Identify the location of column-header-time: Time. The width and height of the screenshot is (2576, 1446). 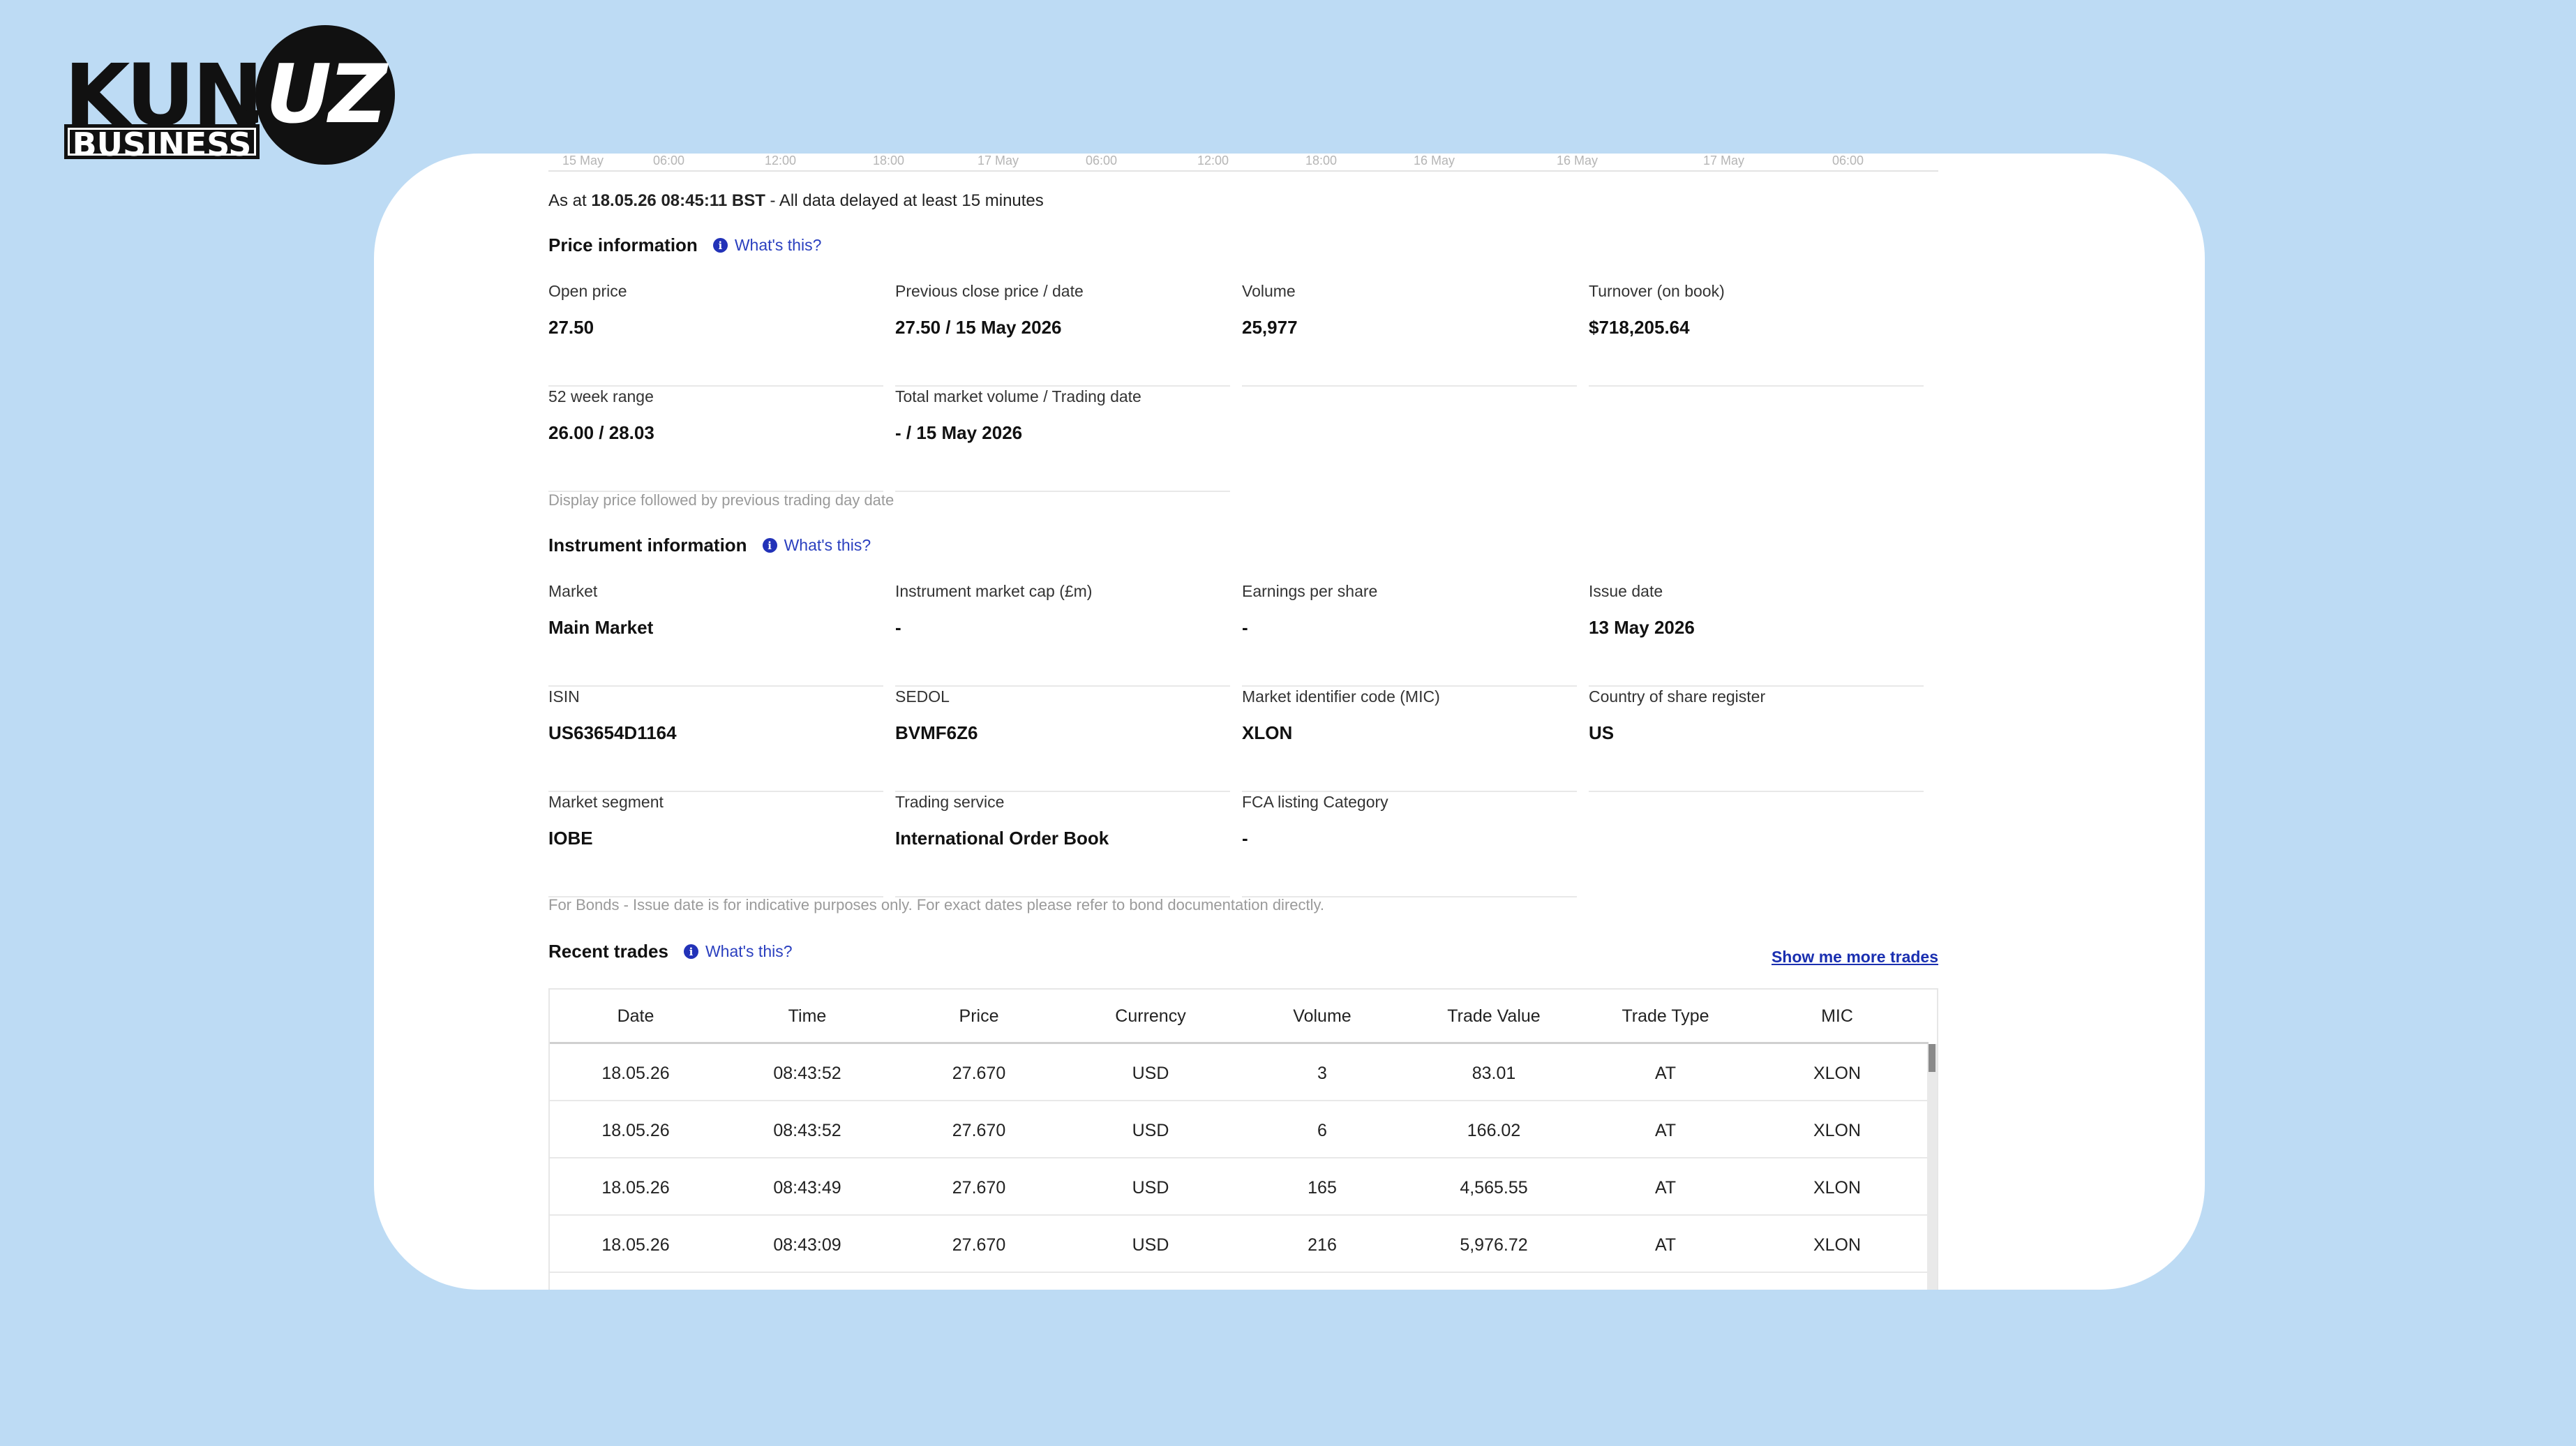
(807, 1016).